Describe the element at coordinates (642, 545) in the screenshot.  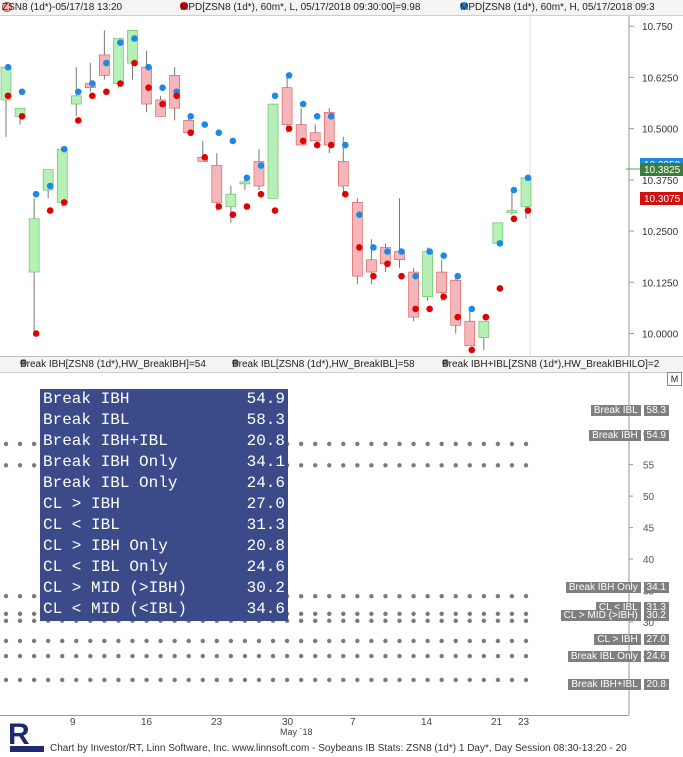
I see `sub-axis: 6055504540353025` at that location.